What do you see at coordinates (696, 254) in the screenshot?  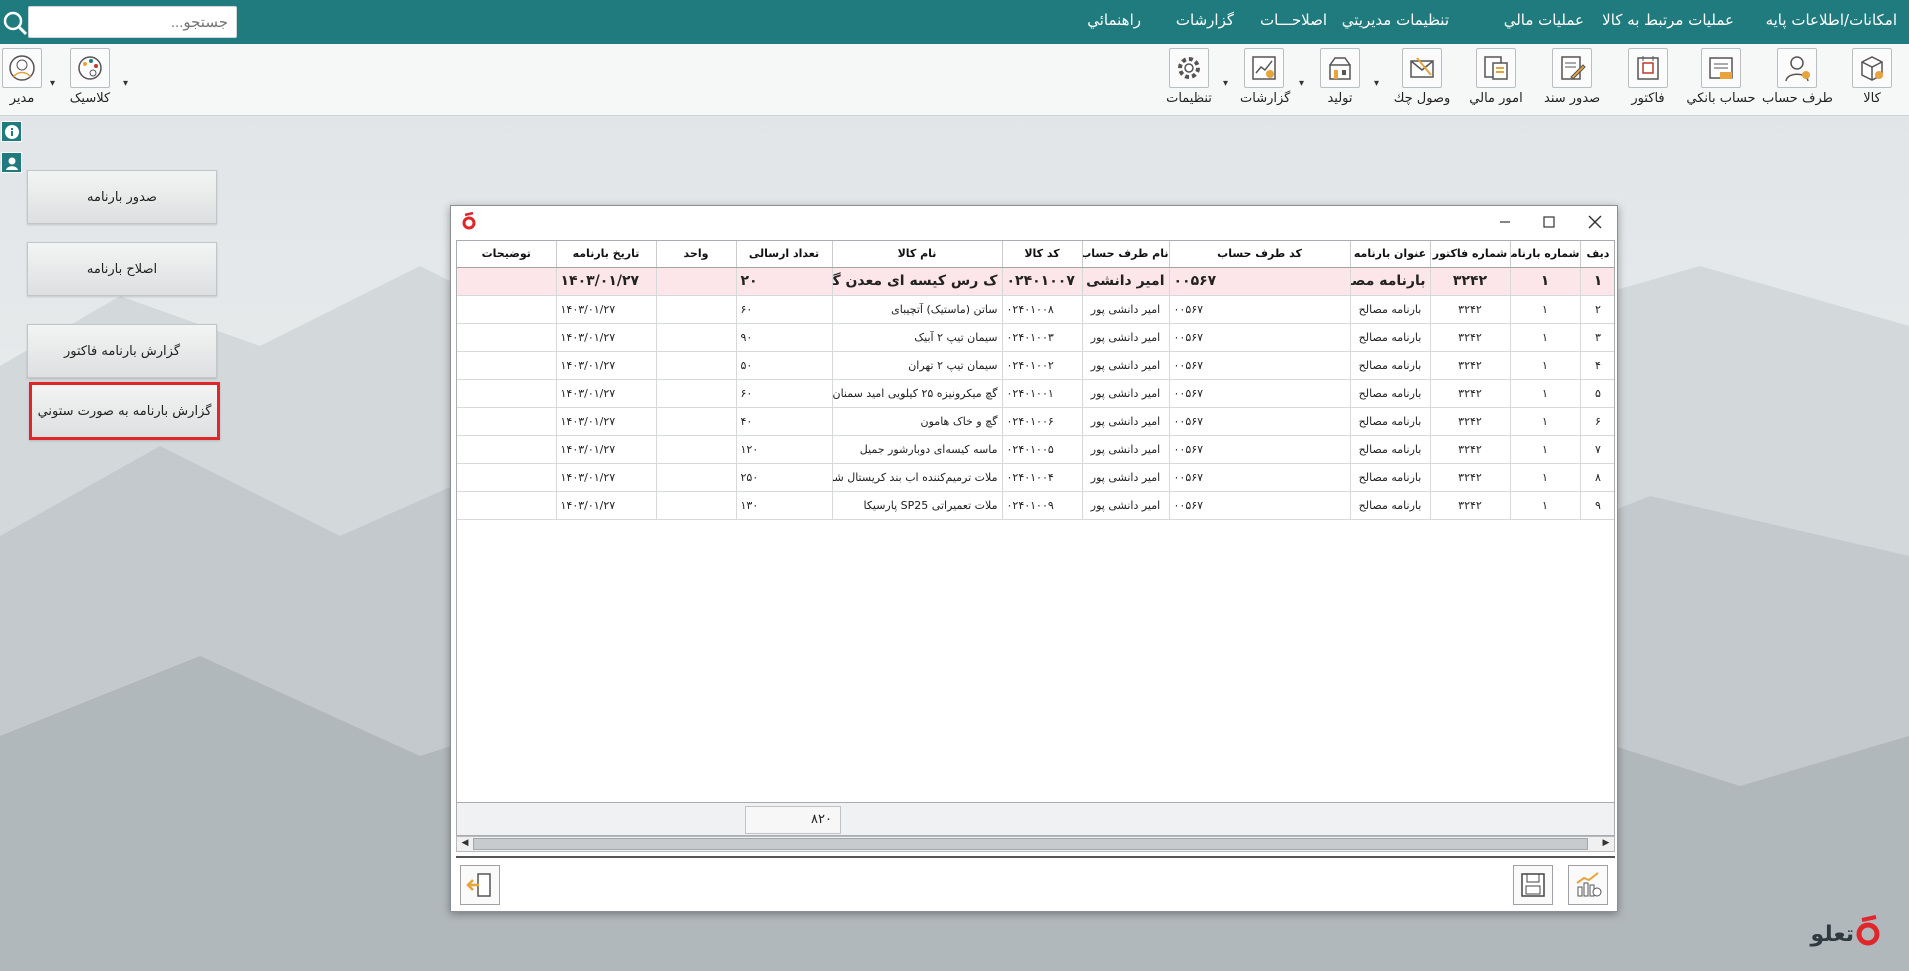 I see `col-header-unit: واحد` at bounding box center [696, 254].